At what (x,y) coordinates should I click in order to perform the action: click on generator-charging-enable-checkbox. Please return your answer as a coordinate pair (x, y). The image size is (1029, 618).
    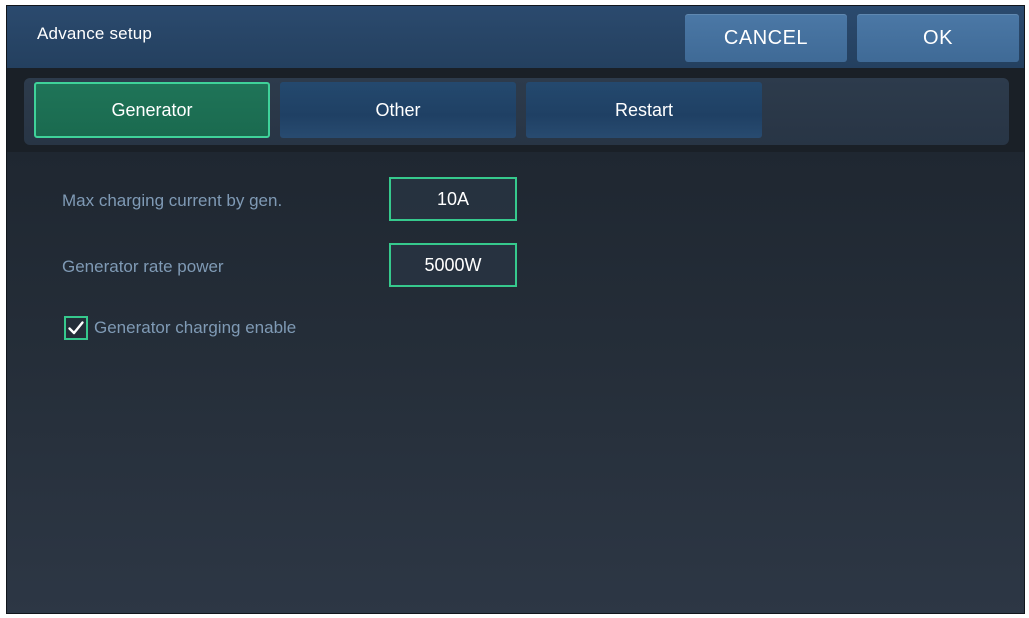
    Looking at the image, I should click on (76, 328).